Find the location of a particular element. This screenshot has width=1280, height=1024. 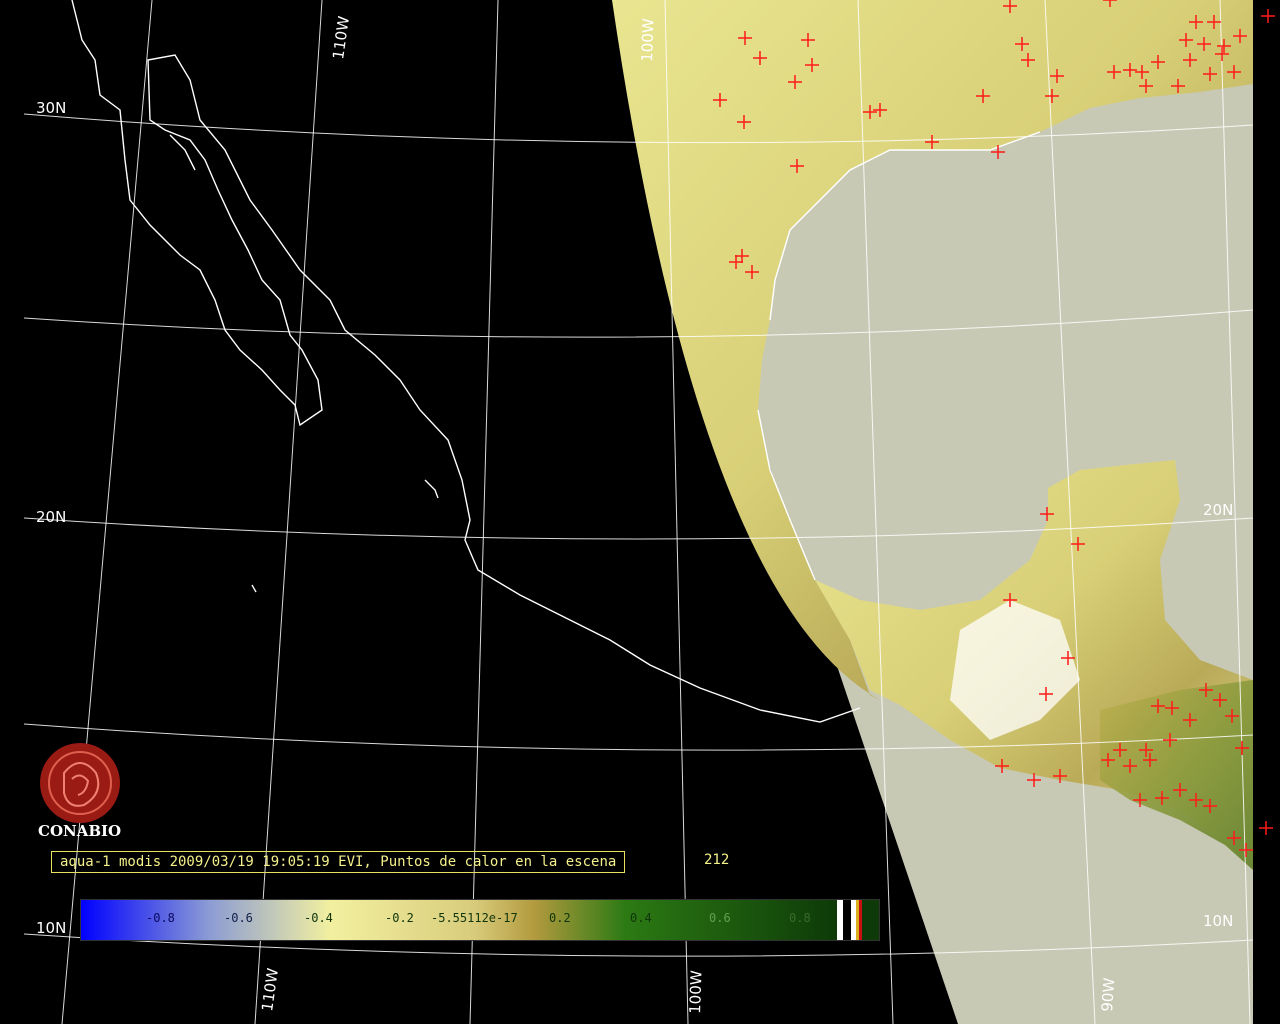

colorbar-tick: -0.2 is located at coordinates (399, 918).